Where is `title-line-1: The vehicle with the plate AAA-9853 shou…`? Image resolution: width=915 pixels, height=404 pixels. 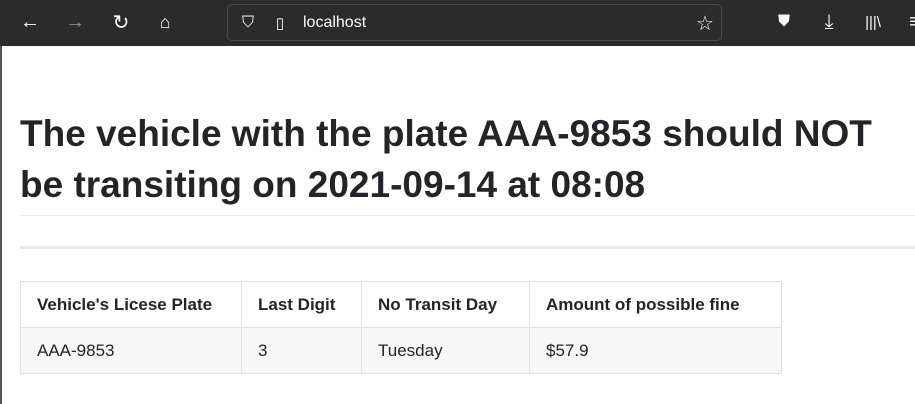
title-line-1: The vehicle with the plate AAA-9853 shou… is located at coordinates (446, 133).